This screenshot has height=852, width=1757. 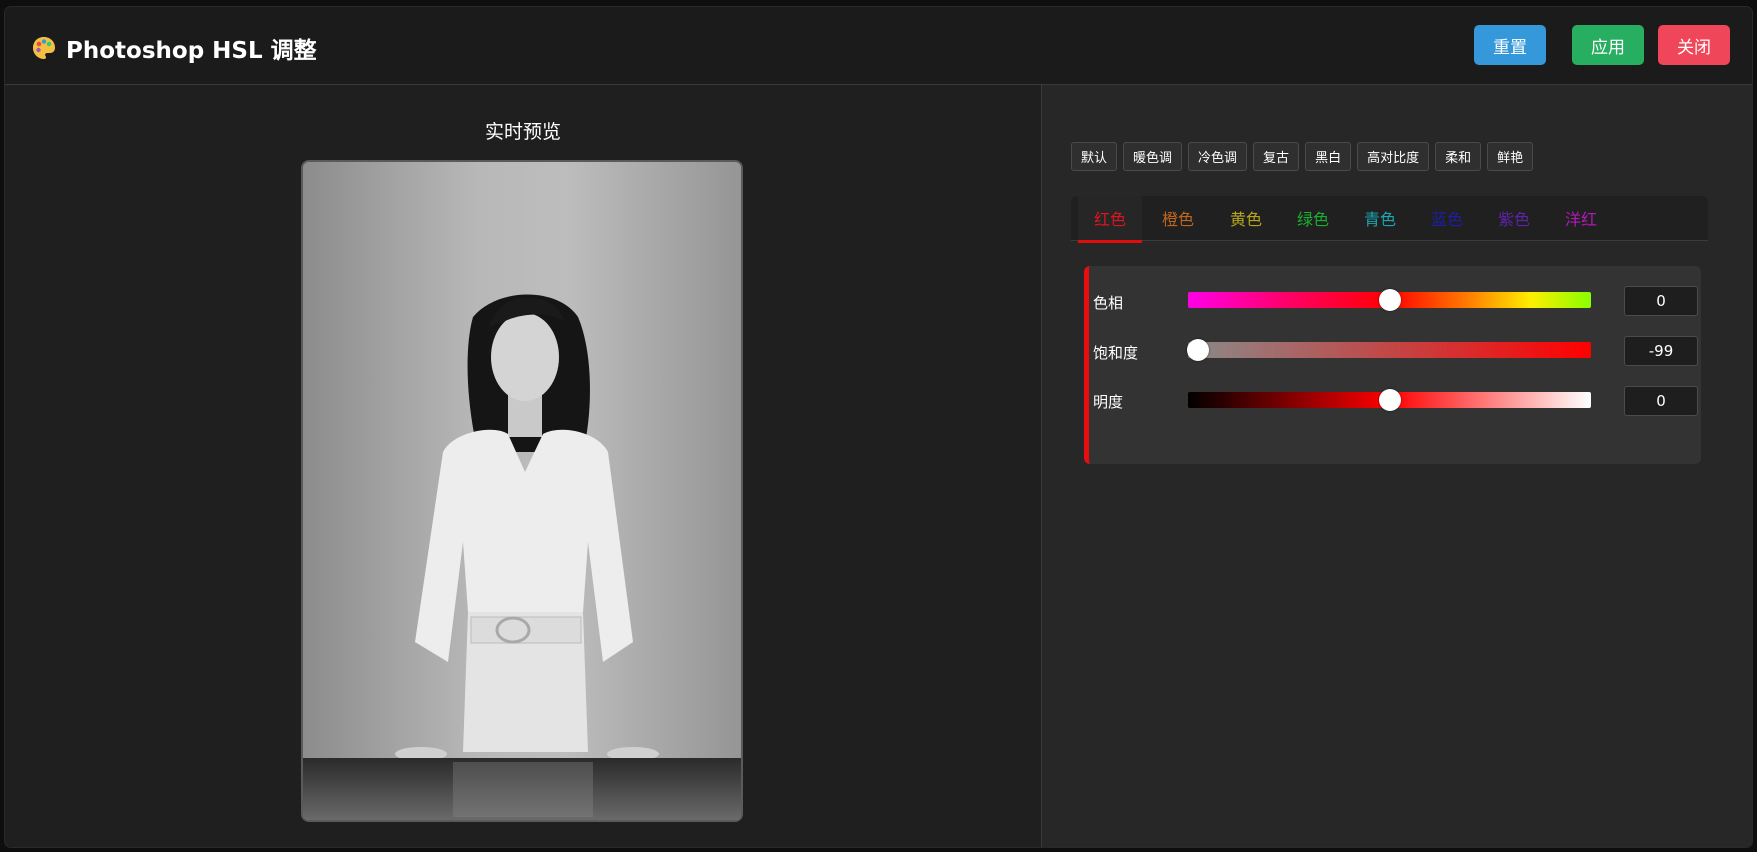 What do you see at coordinates (1380, 218) in the screenshot?
I see `tab-cyan: 青色` at bounding box center [1380, 218].